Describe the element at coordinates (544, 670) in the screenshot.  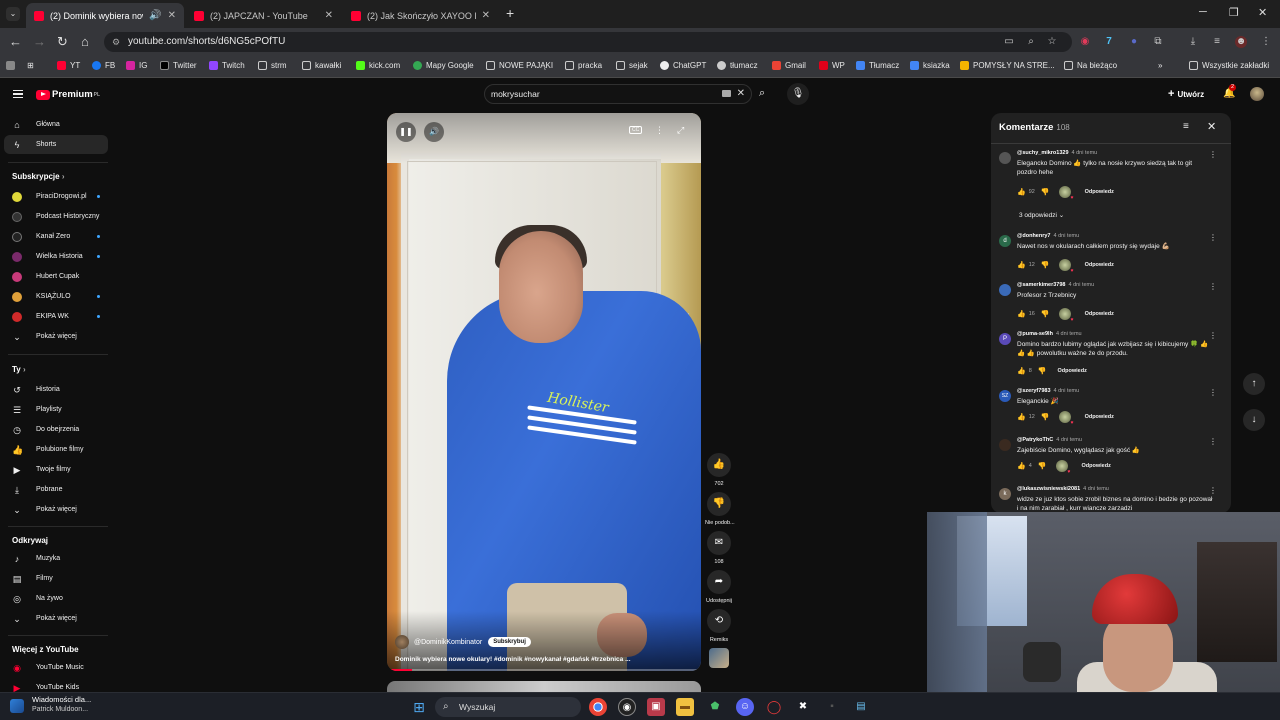
I see `video-progress-bar` at that location.